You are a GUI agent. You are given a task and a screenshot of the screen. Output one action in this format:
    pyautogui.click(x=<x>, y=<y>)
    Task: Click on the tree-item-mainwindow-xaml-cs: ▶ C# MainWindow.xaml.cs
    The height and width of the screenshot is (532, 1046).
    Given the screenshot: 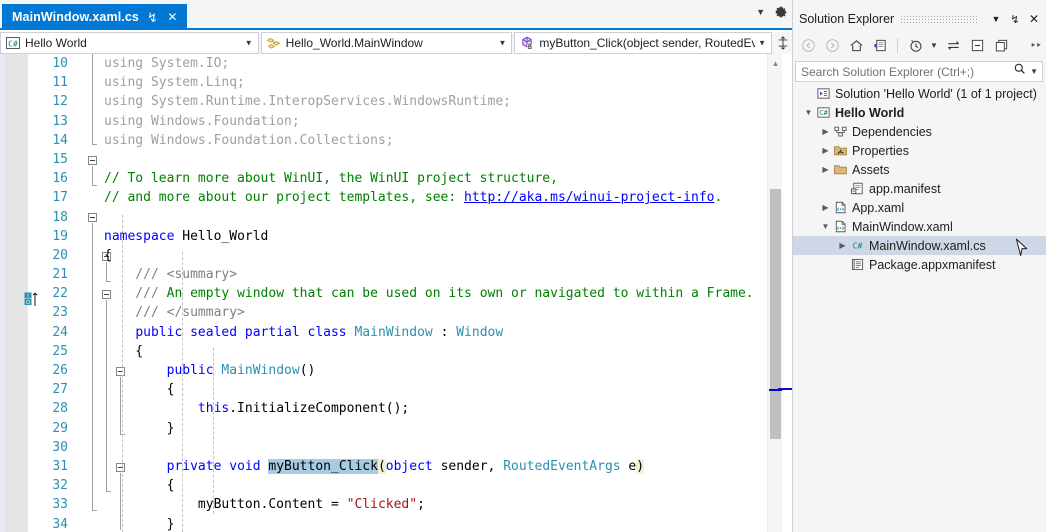 What is the action you would take?
    pyautogui.click(x=919, y=245)
    